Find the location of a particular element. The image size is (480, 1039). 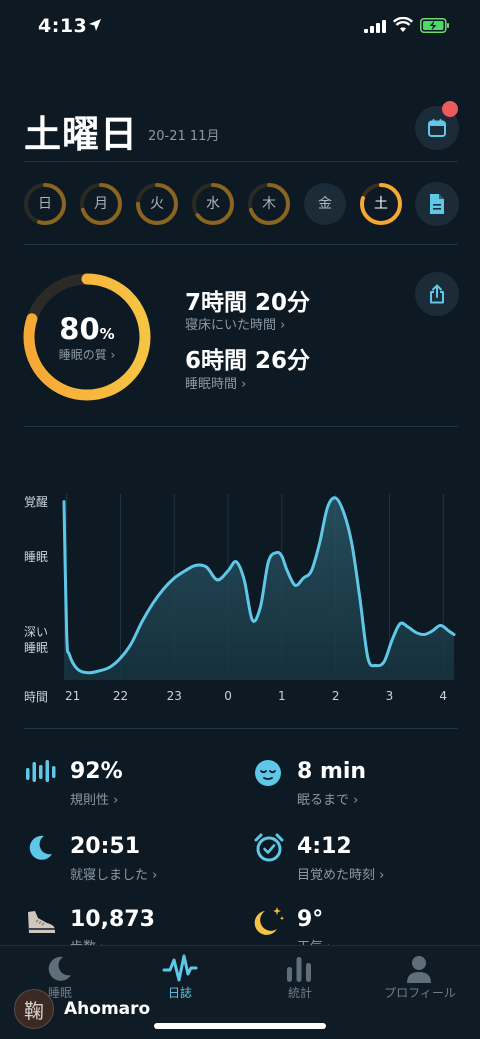

x-tick-label: 23 is located at coordinates (174, 696).